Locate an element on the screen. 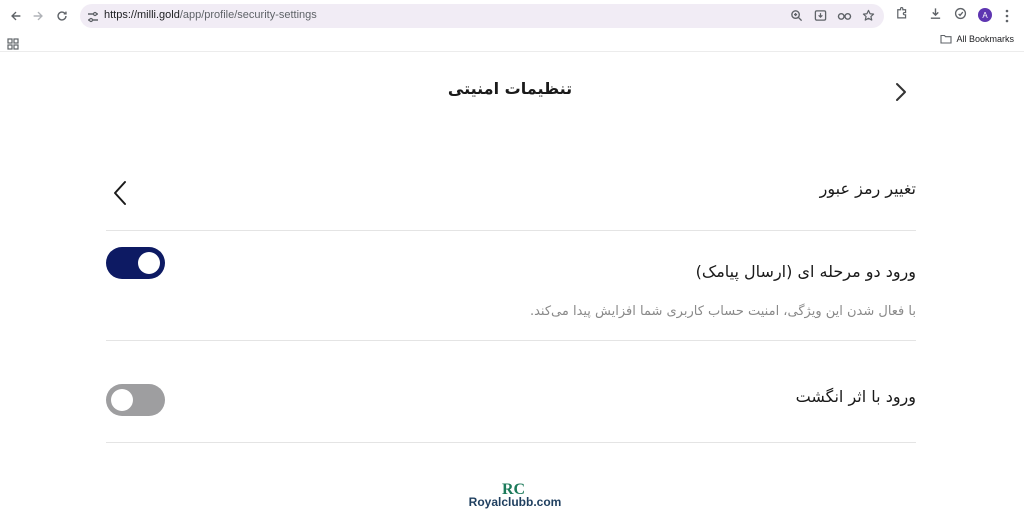  site-info-icon is located at coordinates (93, 16).